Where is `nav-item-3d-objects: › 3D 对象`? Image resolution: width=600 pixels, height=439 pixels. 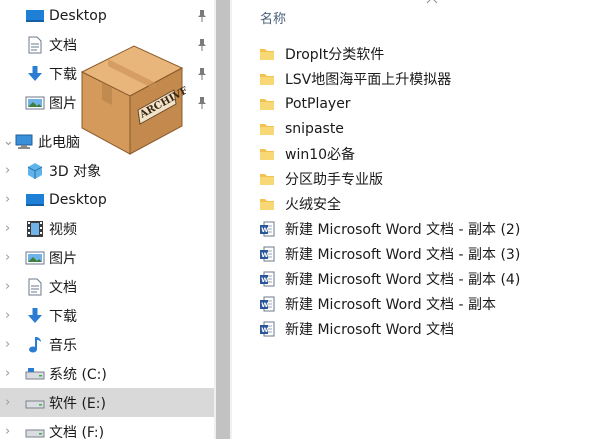
nav-item-3d-objects: › 3D 对象 is located at coordinates (107, 170).